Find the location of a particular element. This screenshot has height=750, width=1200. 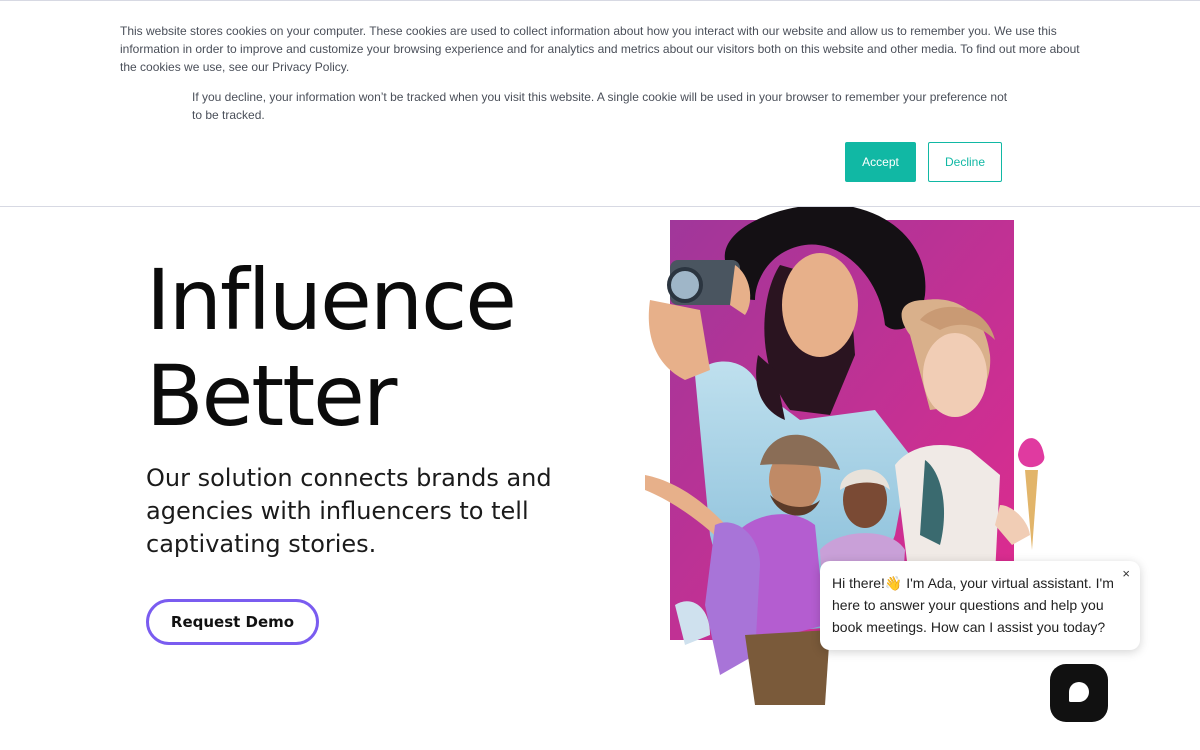

ice-cream-cone is located at coordinates (1031, 510).